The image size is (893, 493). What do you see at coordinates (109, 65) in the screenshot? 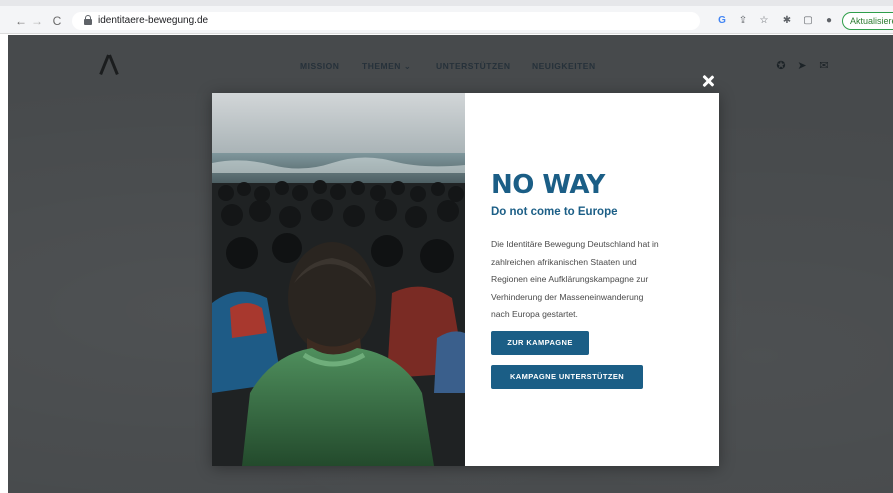
I see `site-logo` at bounding box center [109, 65].